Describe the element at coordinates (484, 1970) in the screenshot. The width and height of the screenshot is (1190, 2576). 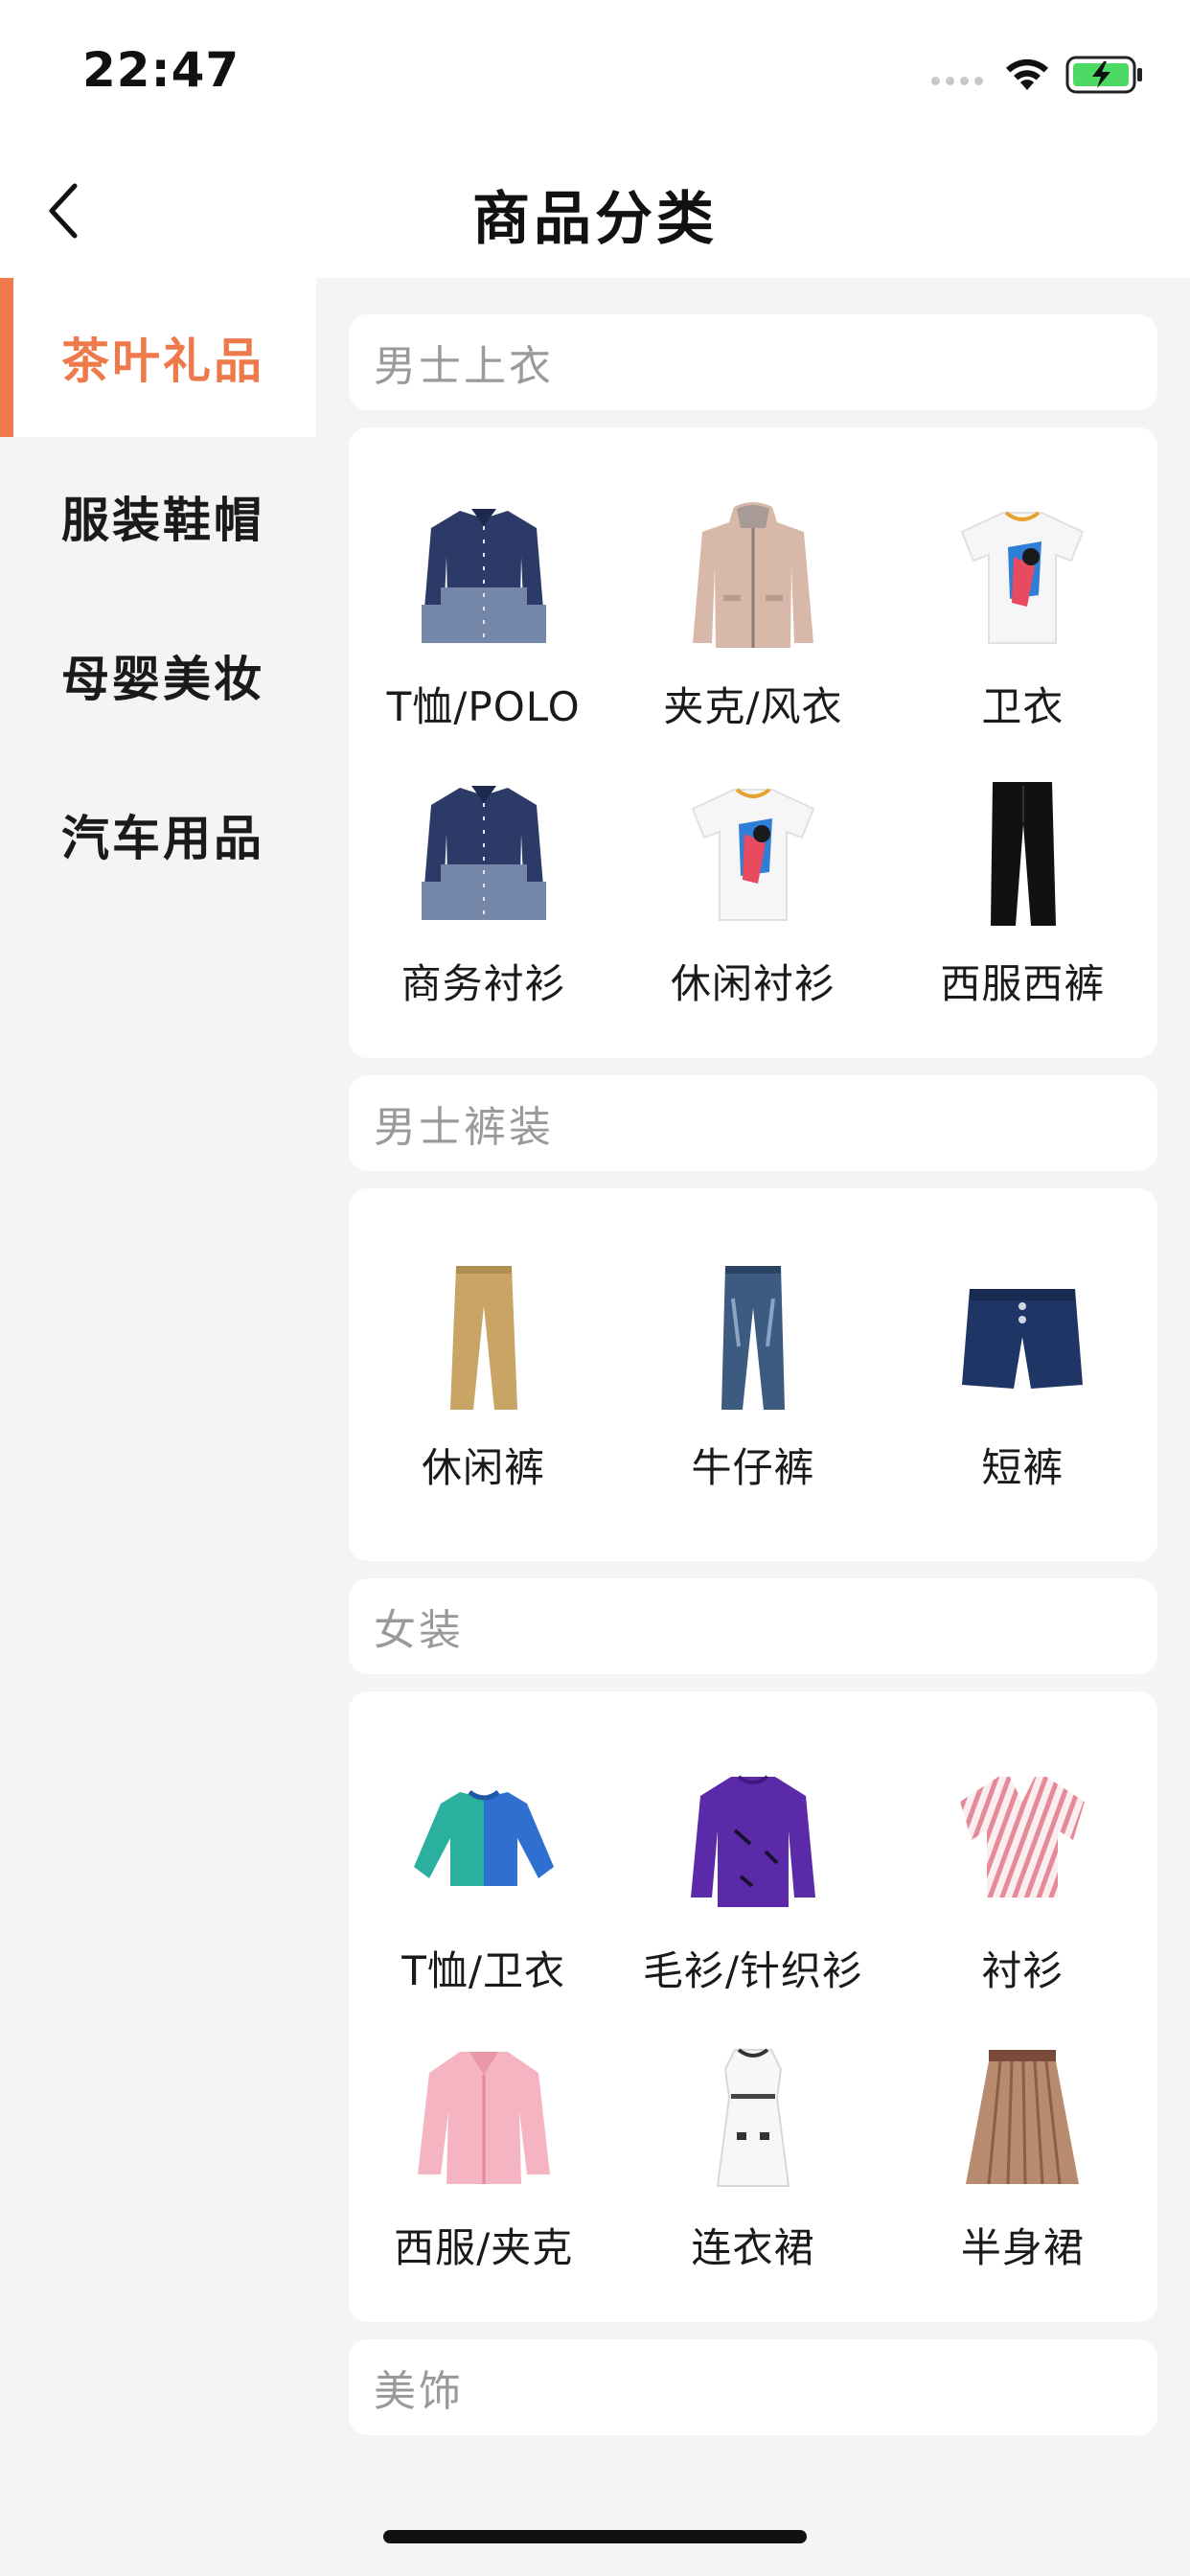
I see `product-label: T恤/卫衣` at that location.